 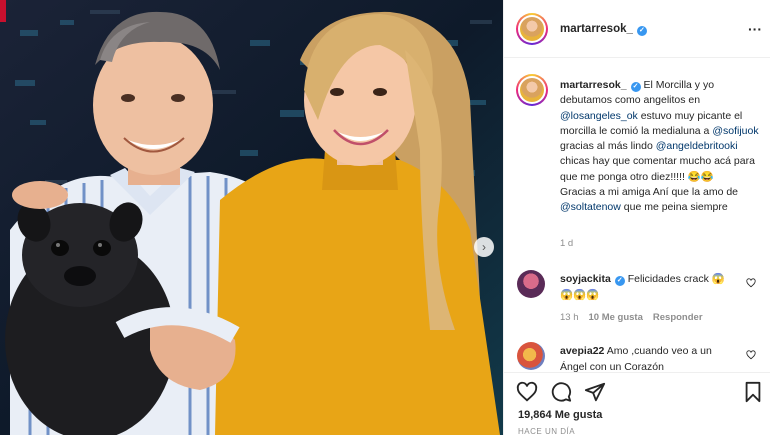 What do you see at coordinates (532, 90) in the screenshot?
I see `caption-avatar` at bounding box center [532, 90].